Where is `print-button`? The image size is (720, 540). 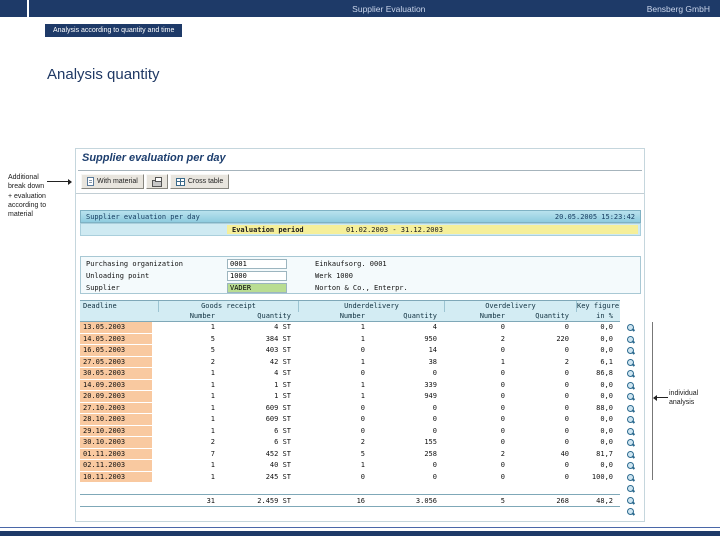
print-button is located at coordinates (156, 181).